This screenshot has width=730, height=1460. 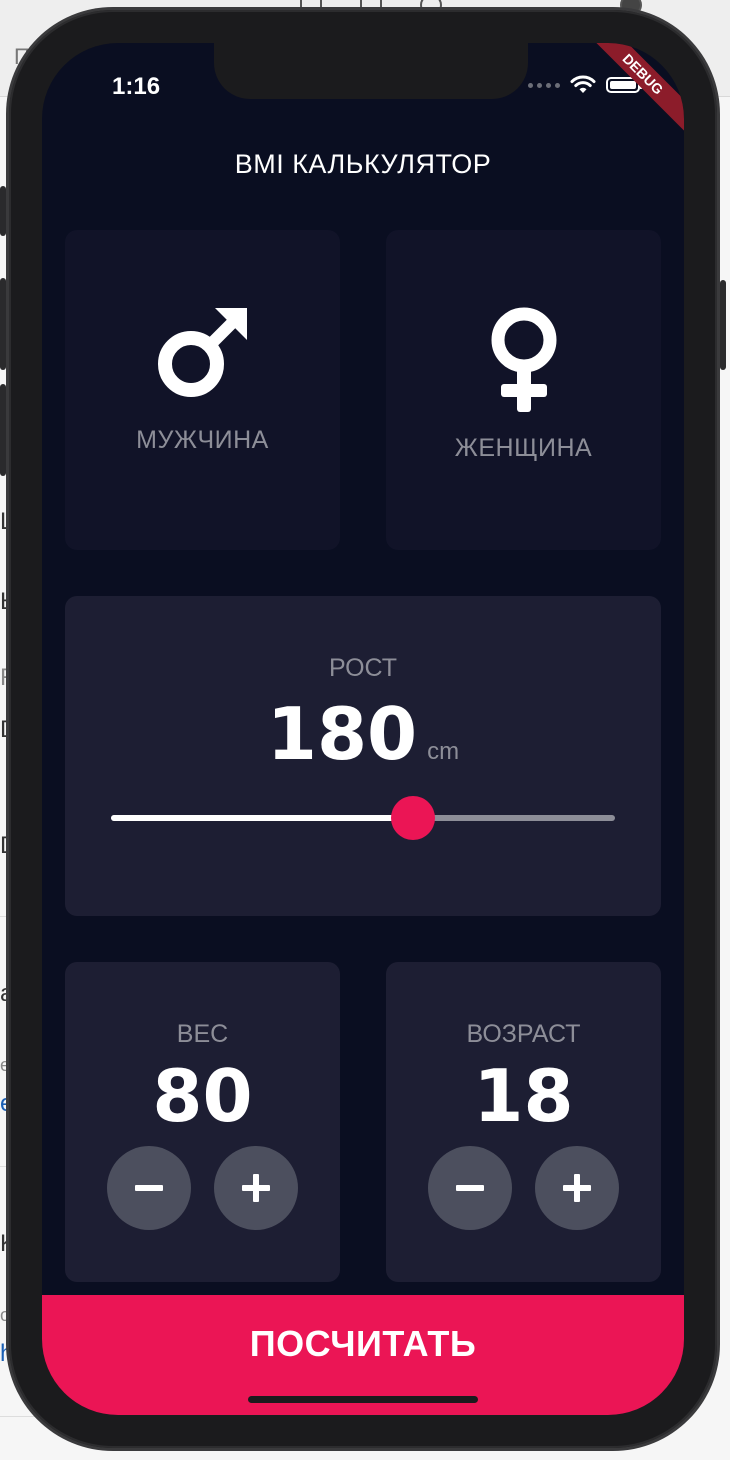 I want to click on age-value: 18, so click(x=523, y=1096).